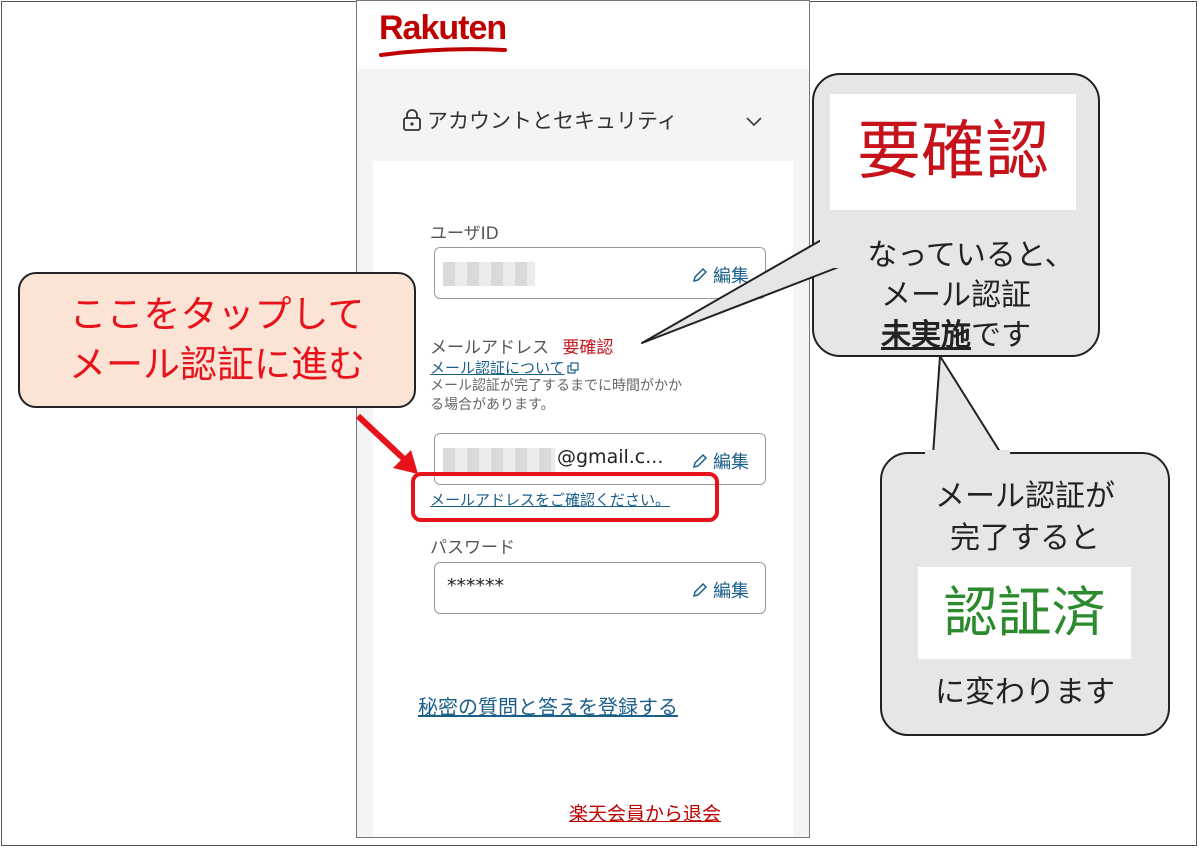  I want to click on tap-note-line1: ここをタップして, so click(217, 314).